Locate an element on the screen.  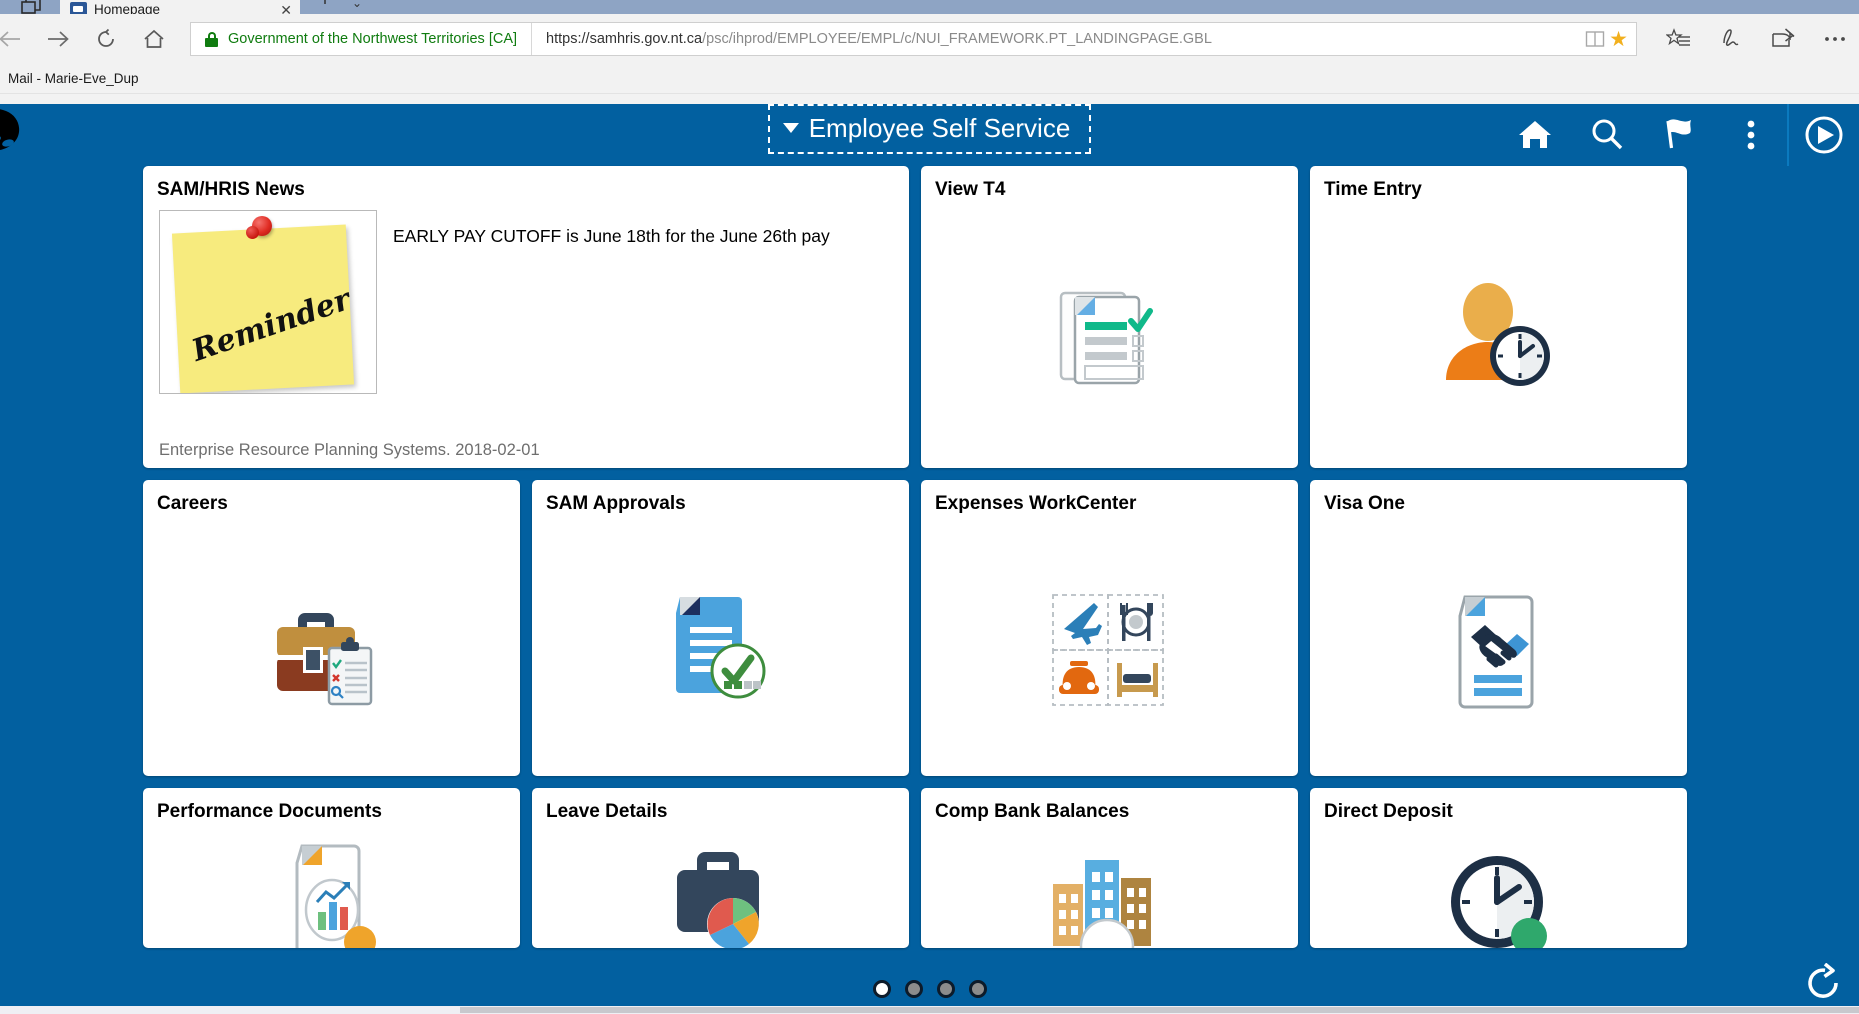
briefcase-clipboard-icon is located at coordinates (324, 659).